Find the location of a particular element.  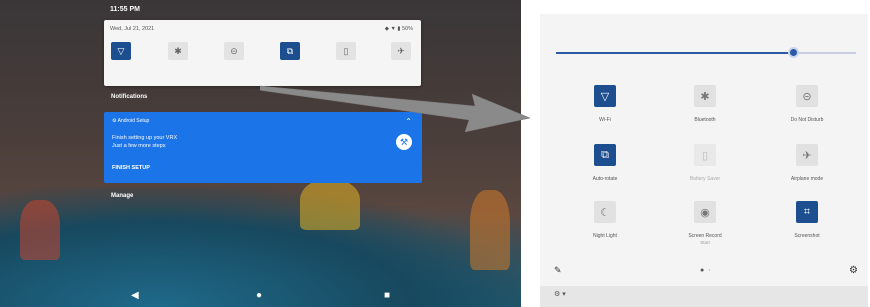

pointer-arrow is located at coordinates (395, 109).